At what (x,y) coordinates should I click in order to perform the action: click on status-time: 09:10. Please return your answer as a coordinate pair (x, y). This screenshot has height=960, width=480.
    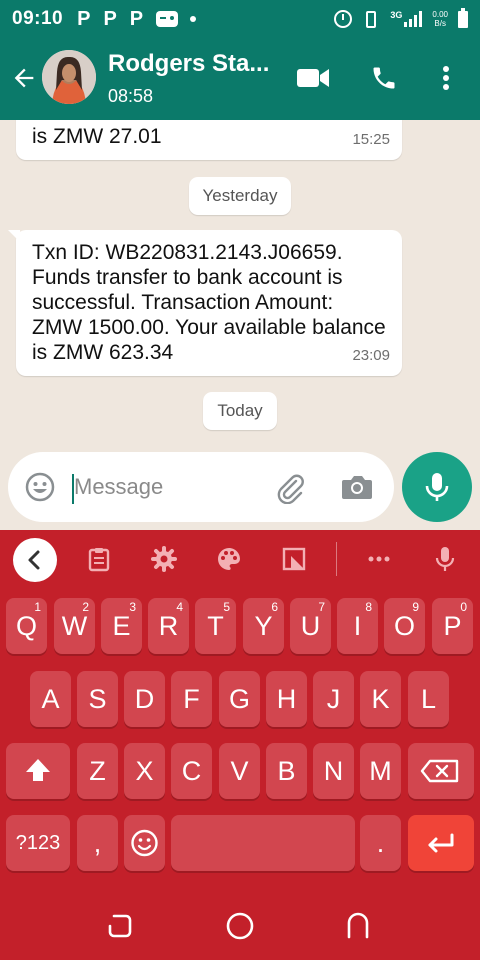
    Looking at the image, I should click on (38, 18).